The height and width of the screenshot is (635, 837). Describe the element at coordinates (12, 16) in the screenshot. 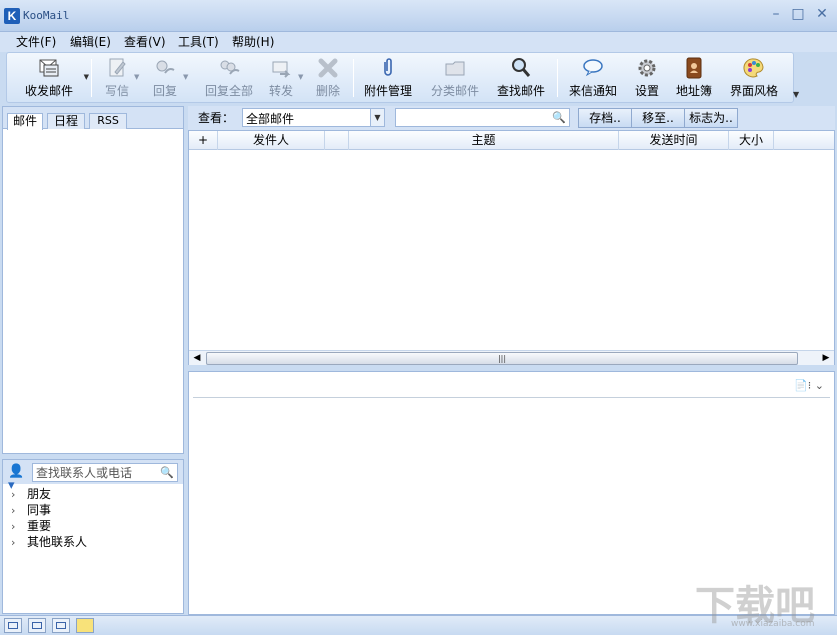

I see `app-logo-icon: K` at that location.